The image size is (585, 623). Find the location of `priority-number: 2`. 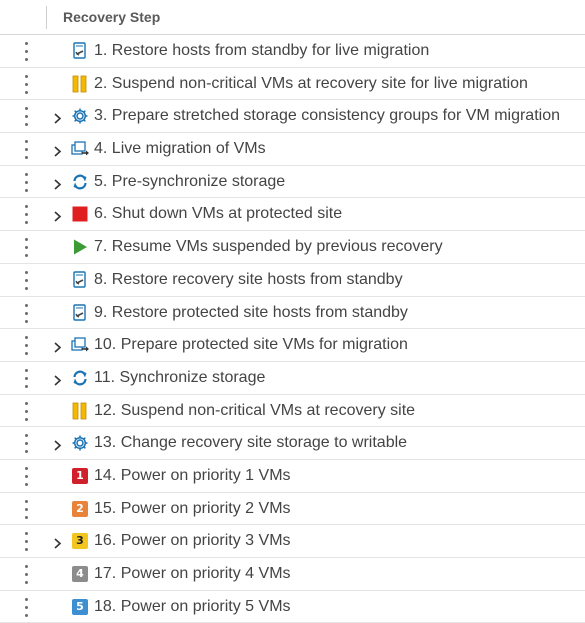

priority-number: 2 is located at coordinates (80, 508).